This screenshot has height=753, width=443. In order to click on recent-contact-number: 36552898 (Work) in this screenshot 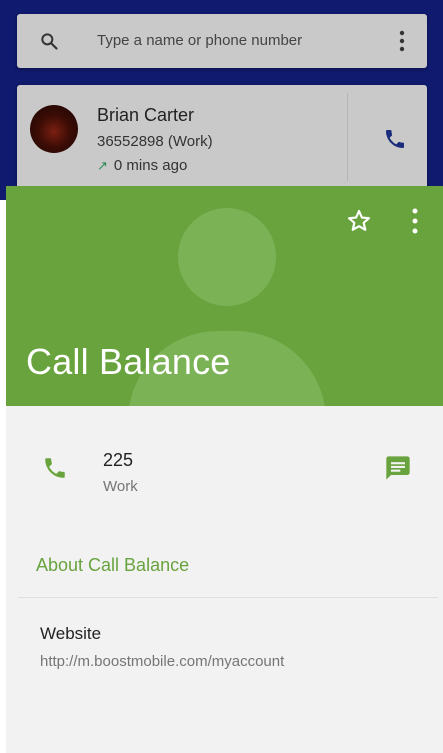, I will do `click(155, 141)`.